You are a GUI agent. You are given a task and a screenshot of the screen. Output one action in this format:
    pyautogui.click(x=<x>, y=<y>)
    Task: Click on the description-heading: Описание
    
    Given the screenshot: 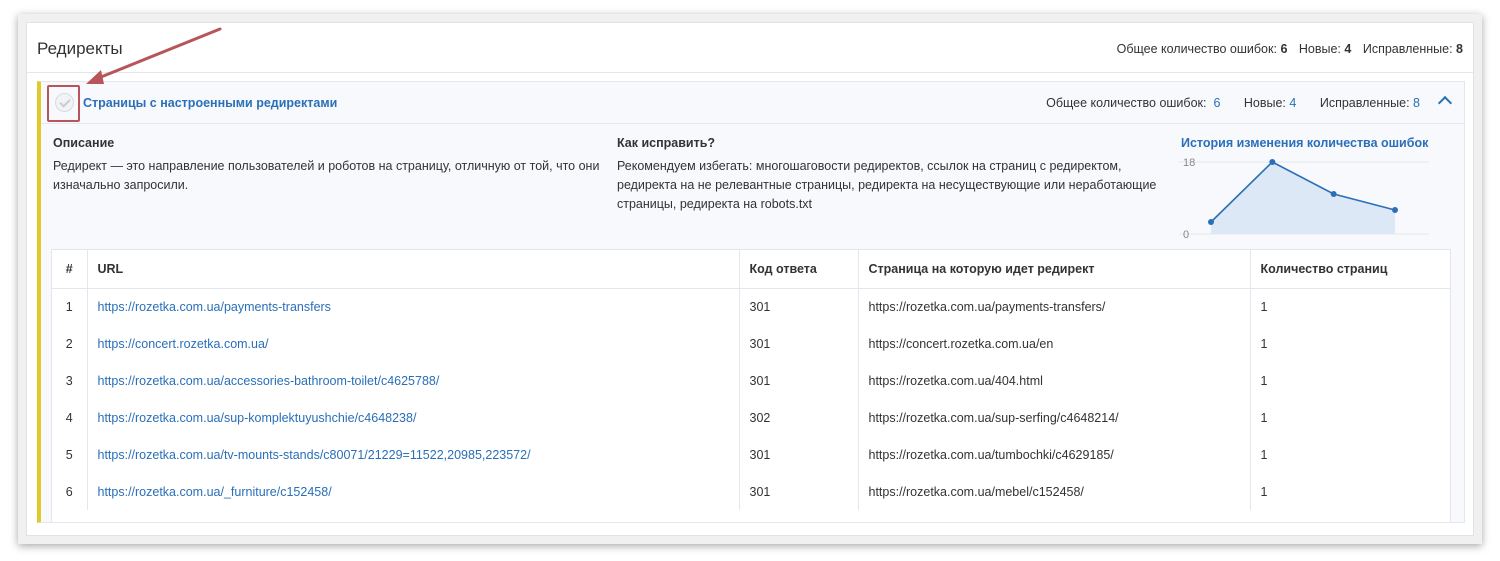 What is the action you would take?
    pyautogui.click(x=84, y=143)
    